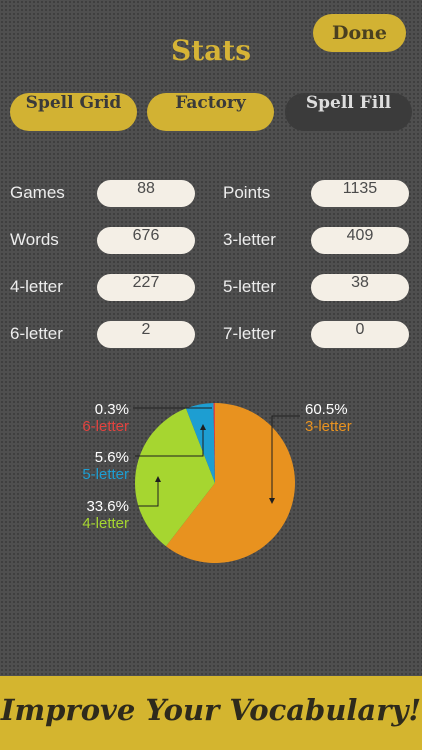  Describe the element at coordinates (73, 112) in the screenshot. I see `tab-spell-grid: Spell Grid` at that location.